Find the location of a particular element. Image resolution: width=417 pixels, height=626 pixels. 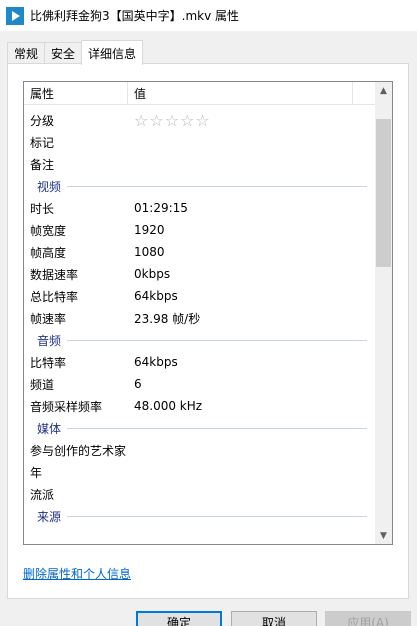

cancel-button: 取消 is located at coordinates (274, 618).